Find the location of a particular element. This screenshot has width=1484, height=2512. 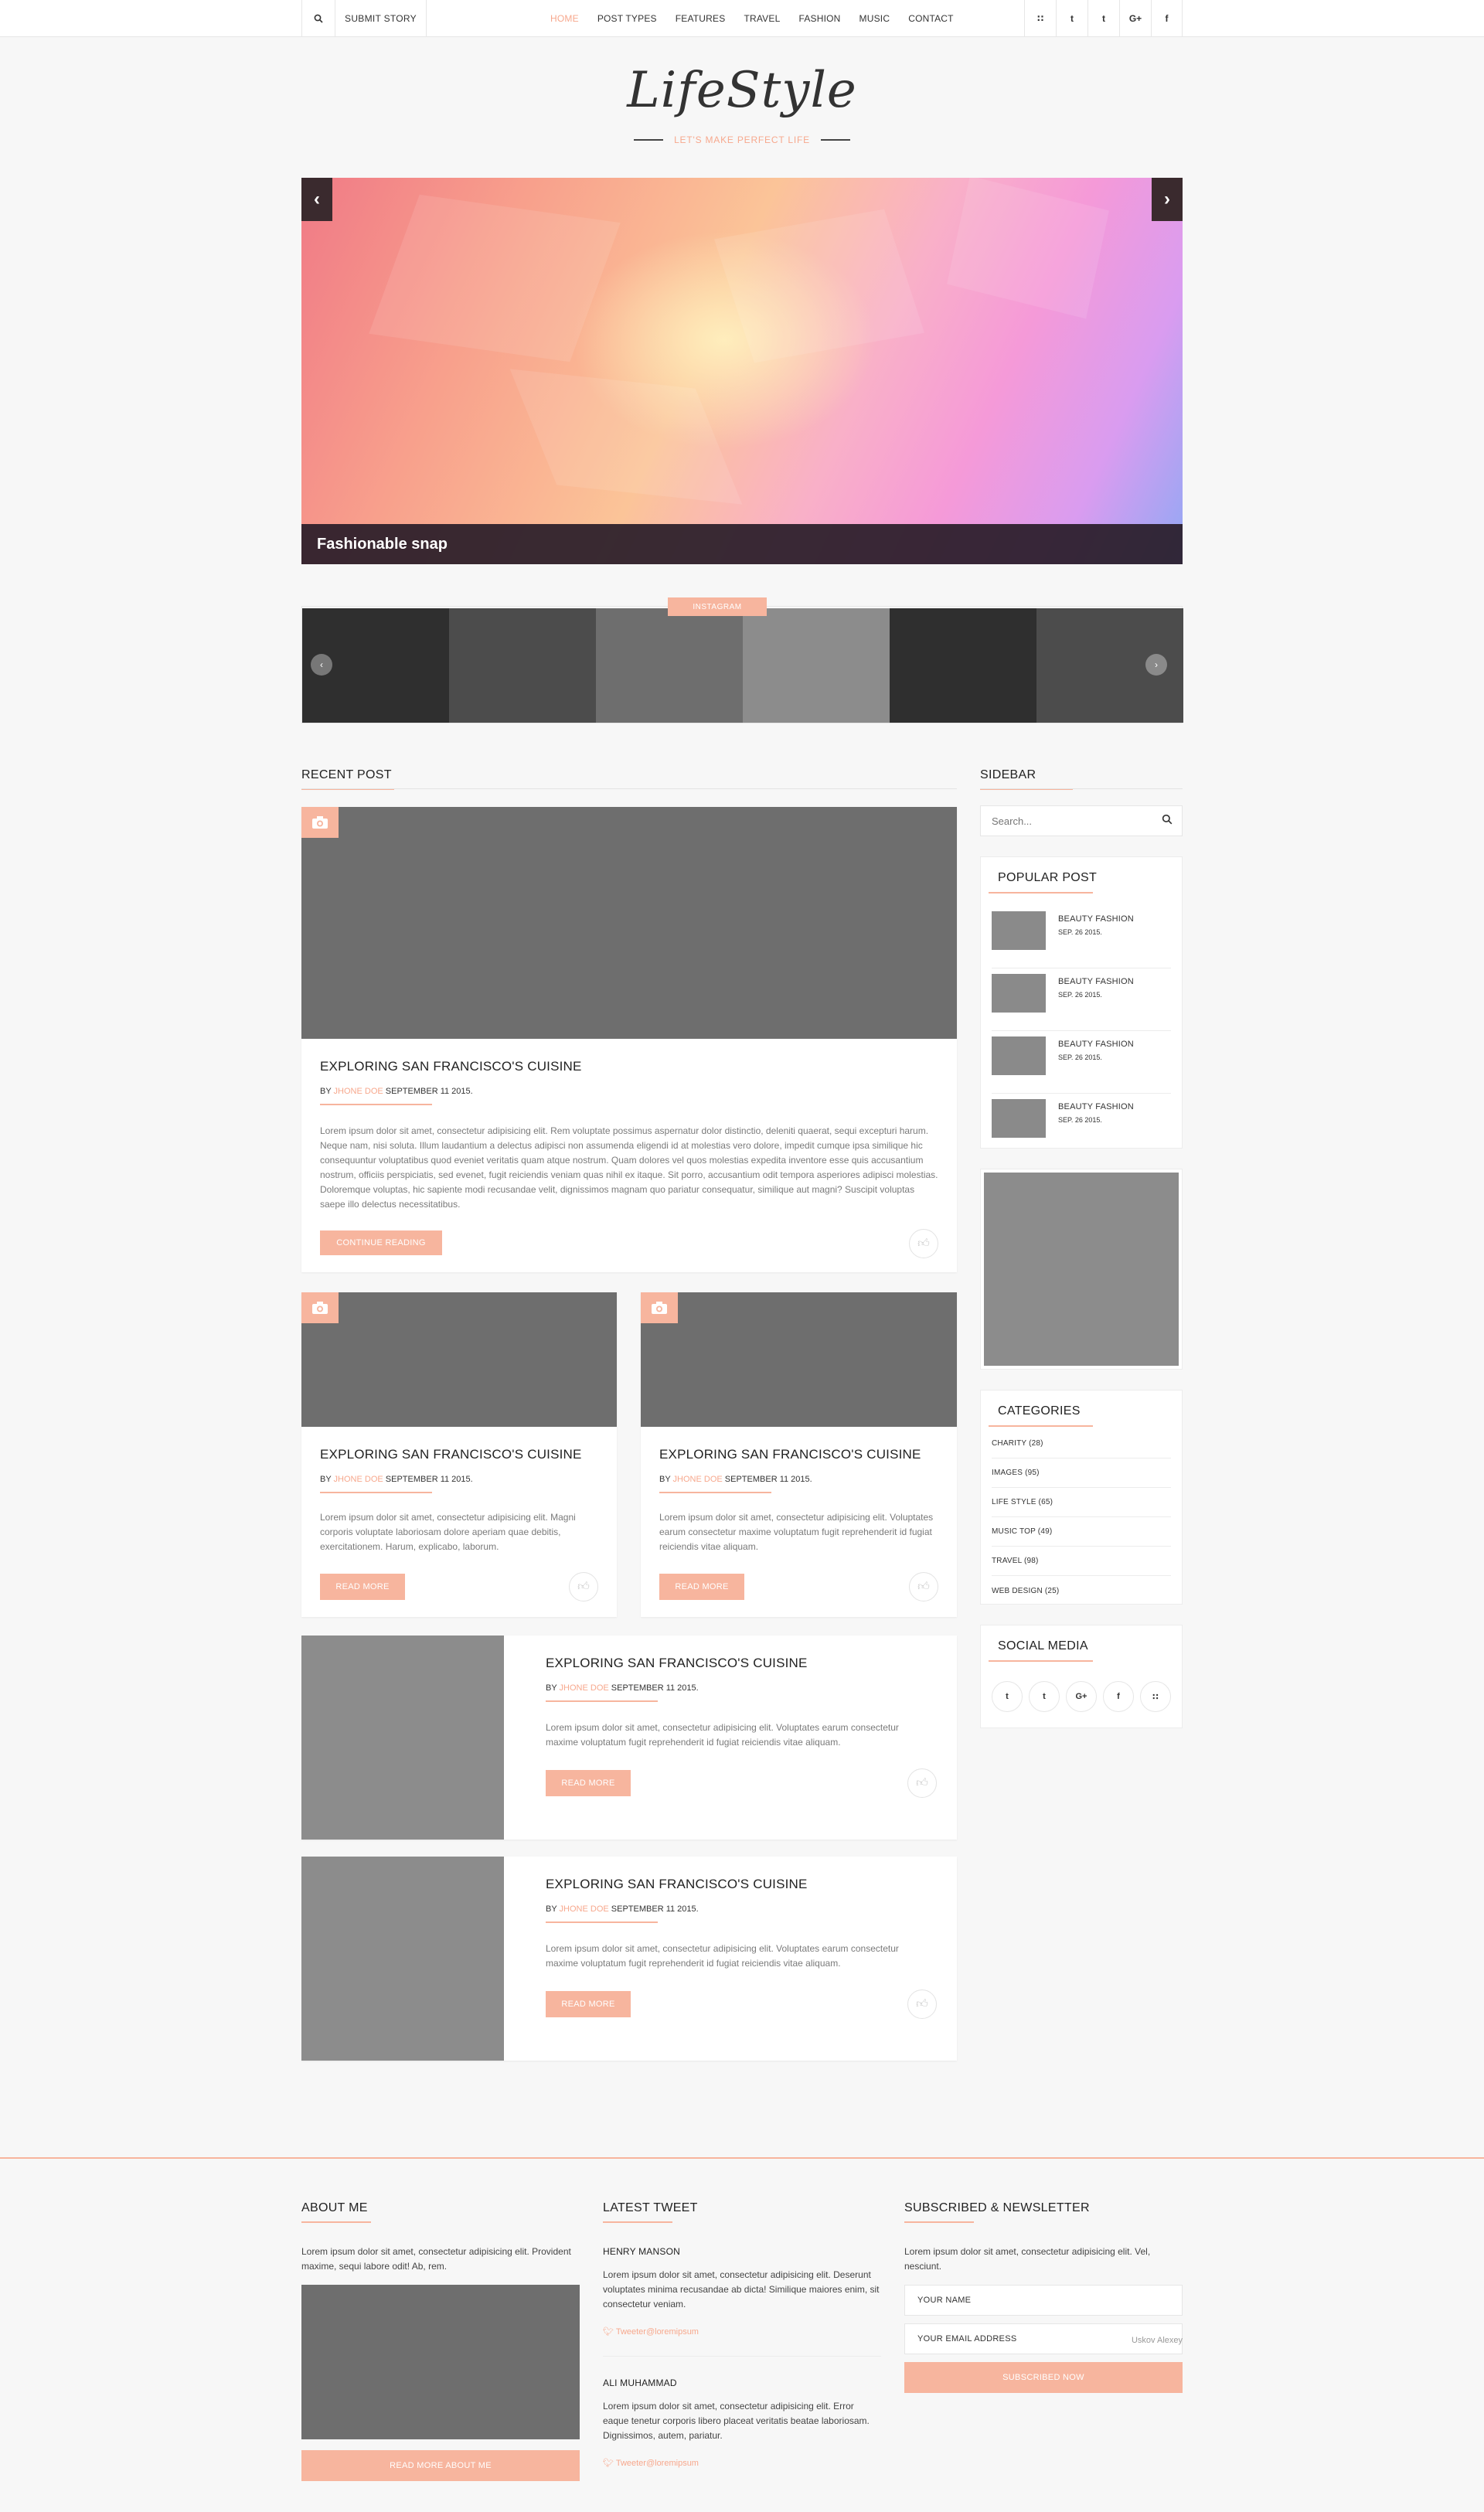

slider-next-button: › is located at coordinates (1167, 200).